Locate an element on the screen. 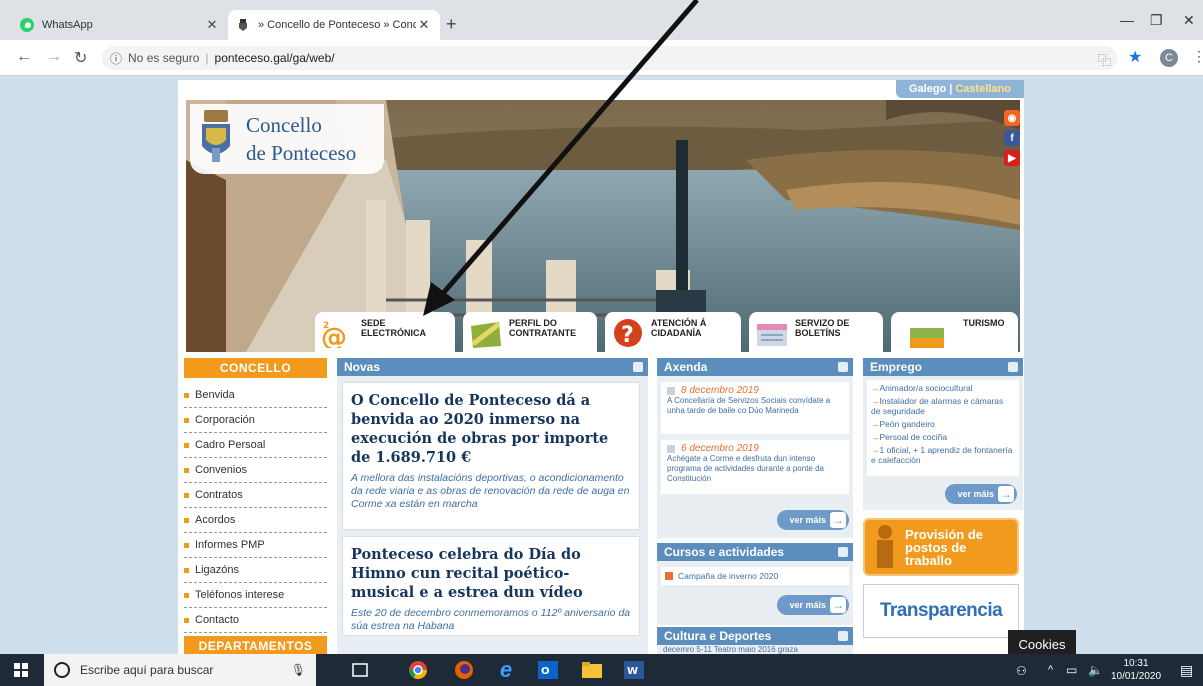 The image size is (1203, 686). quicklink-line: TURISMO is located at coordinates (984, 323).